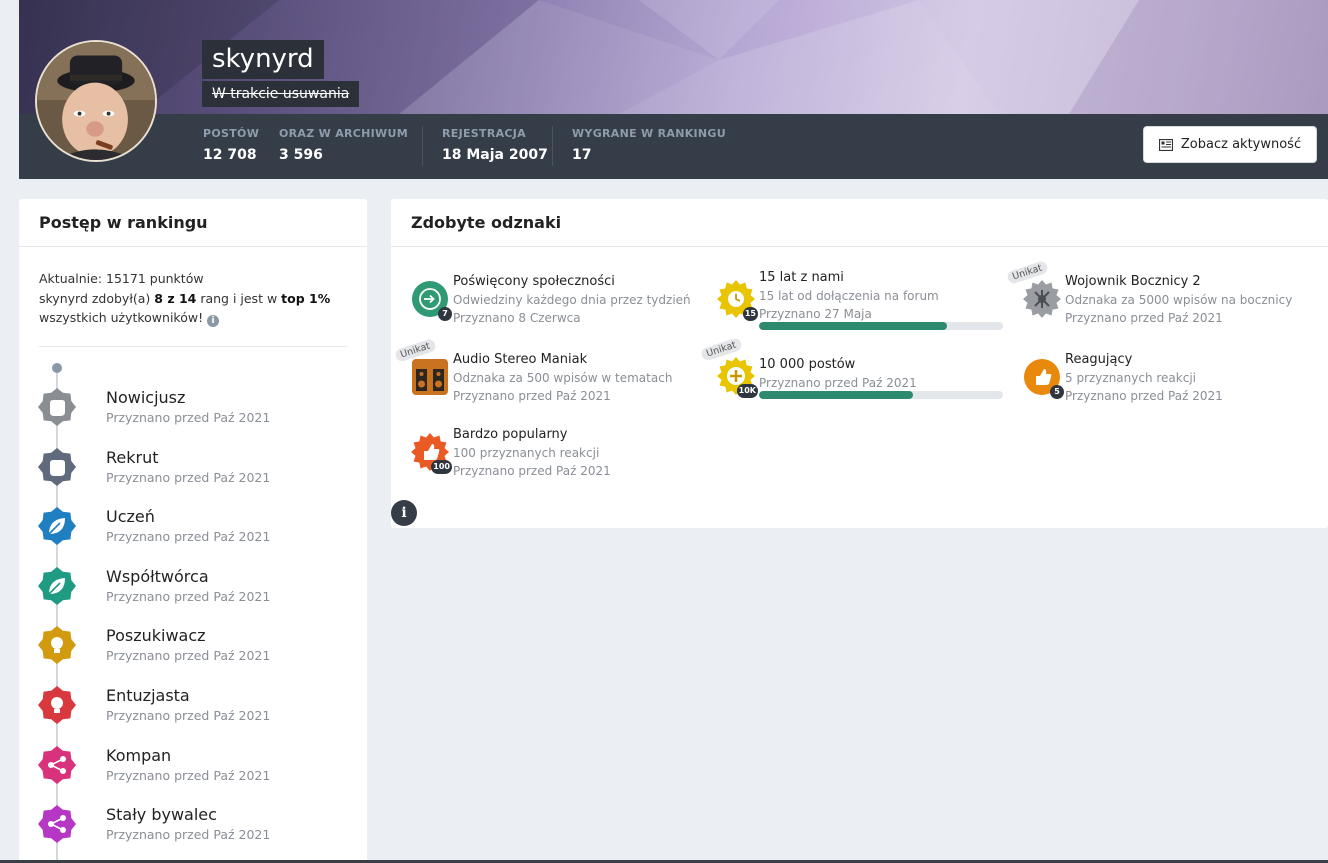 The image size is (1328, 863). I want to click on stat-value: 3 596, so click(301, 155).